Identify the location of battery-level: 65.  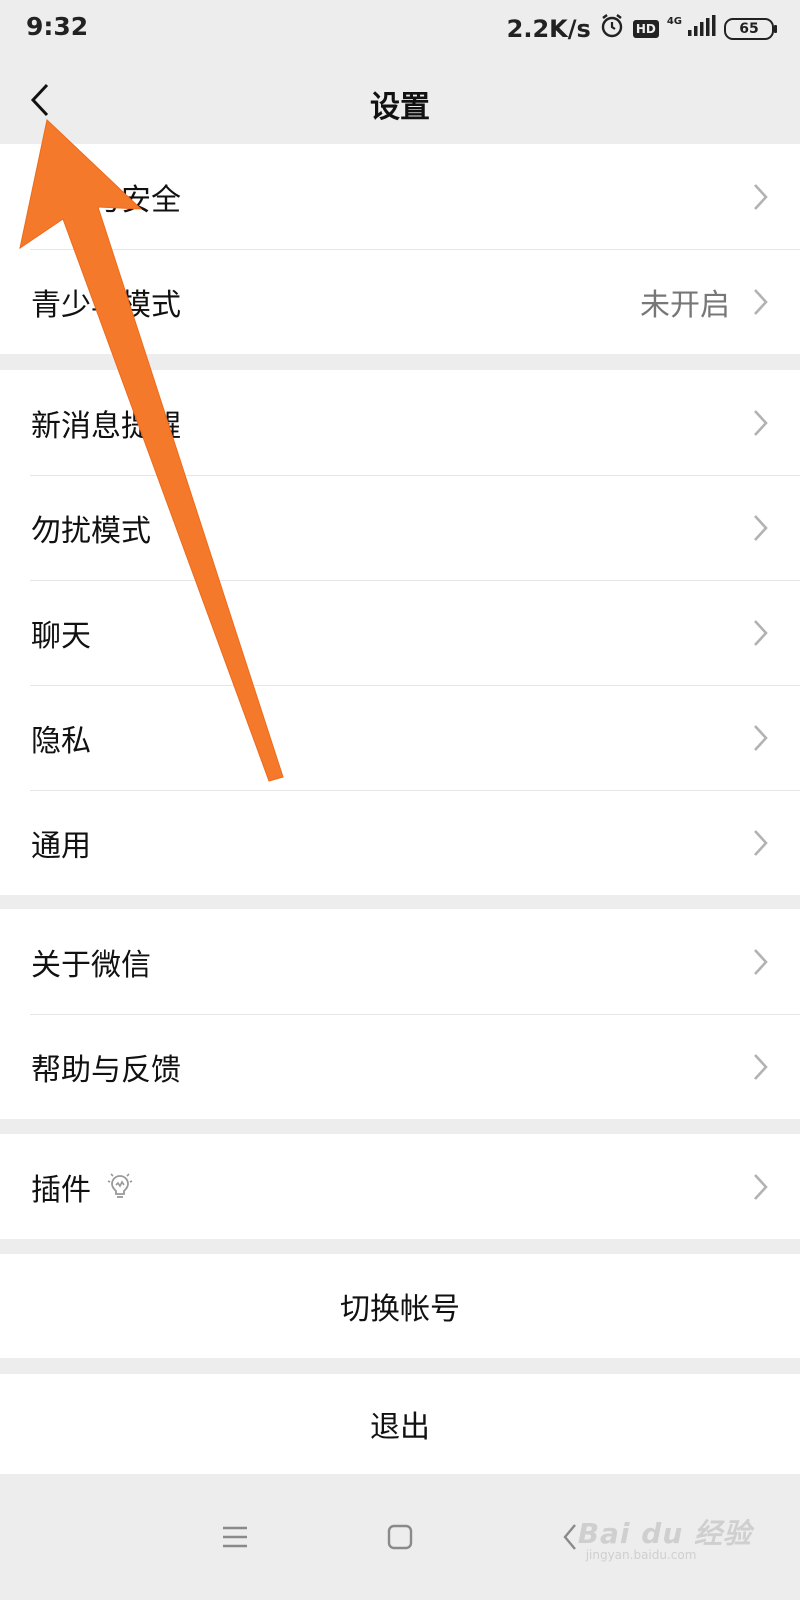
(749, 29).